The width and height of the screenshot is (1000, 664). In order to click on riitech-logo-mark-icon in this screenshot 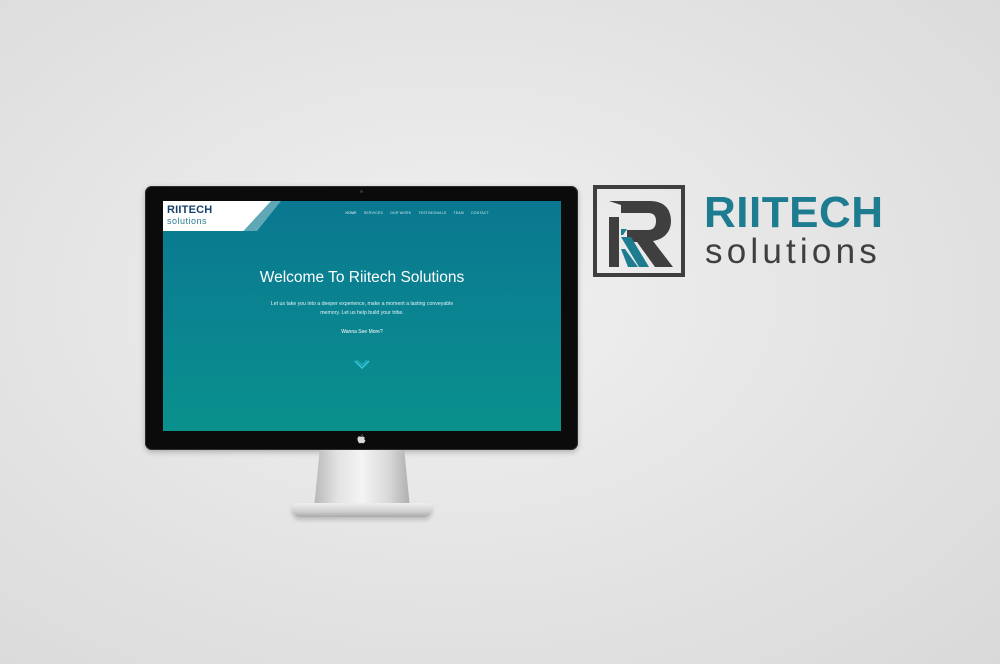, I will do `click(639, 231)`.